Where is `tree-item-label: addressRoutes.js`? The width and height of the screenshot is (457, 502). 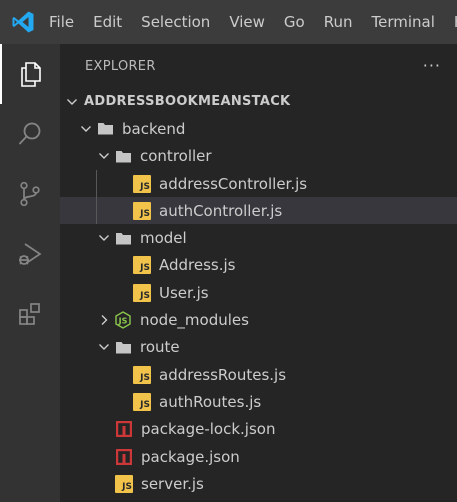 tree-item-label: addressRoutes.js is located at coordinates (223, 374).